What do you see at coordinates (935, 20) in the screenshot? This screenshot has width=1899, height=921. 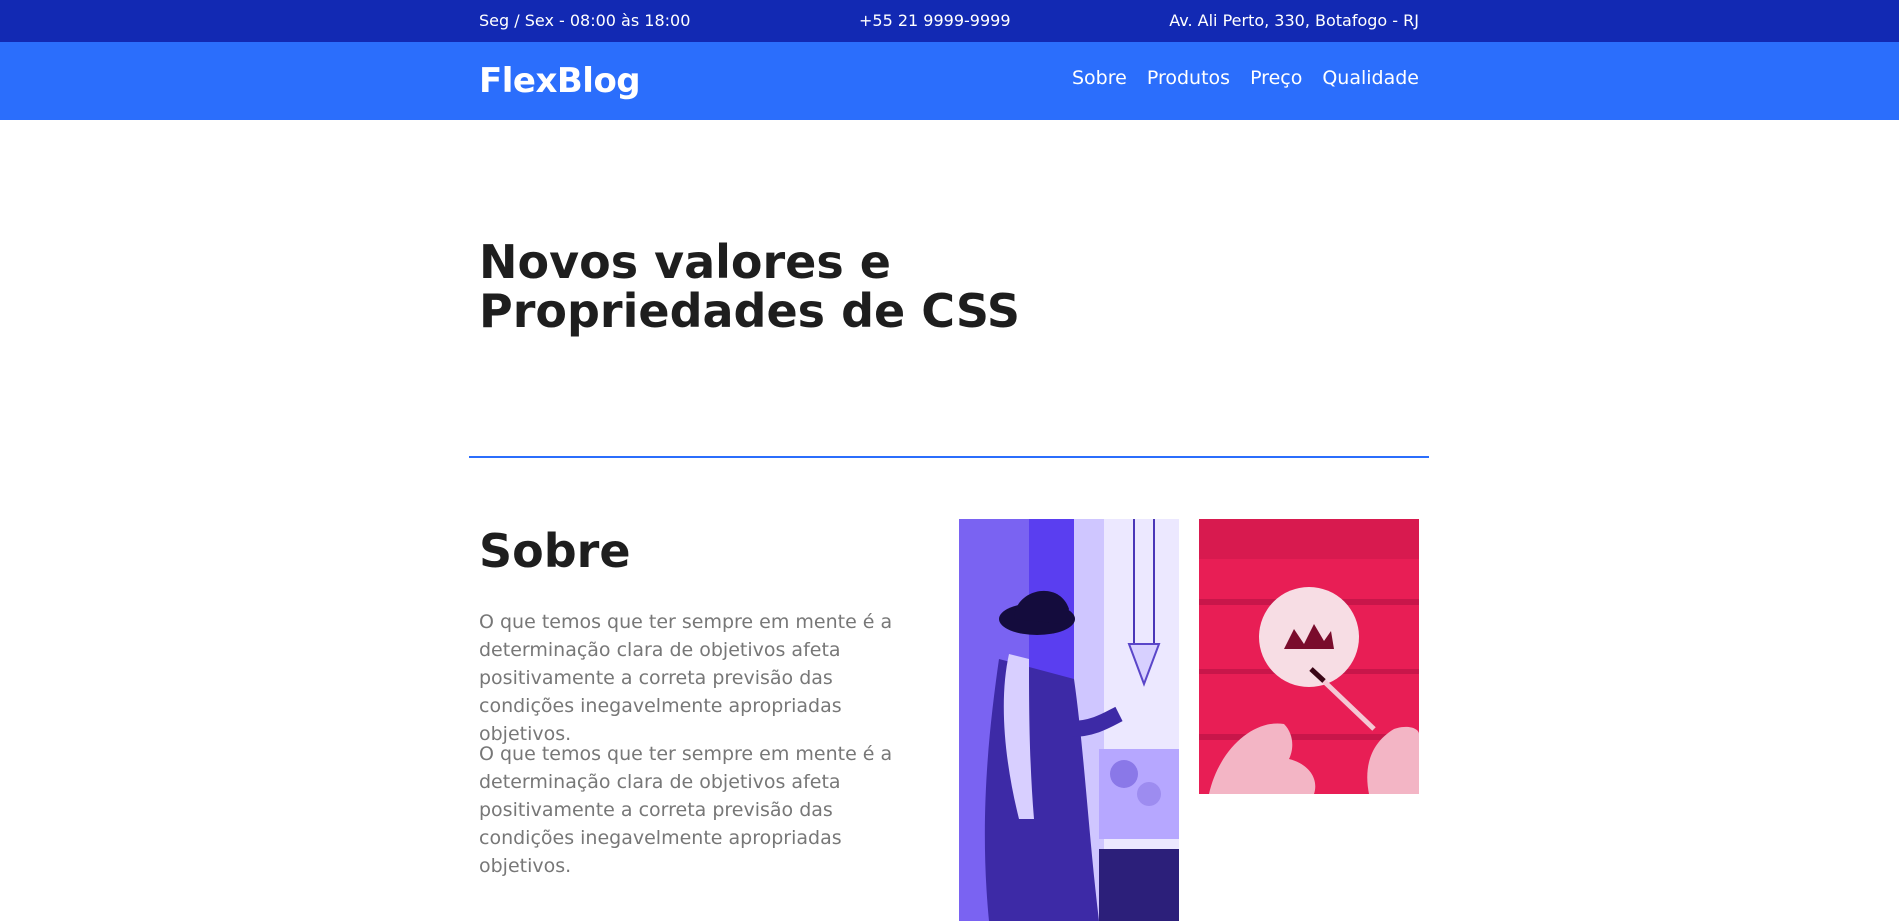 I see `phone-number: +55 21 9999-9999` at bounding box center [935, 20].